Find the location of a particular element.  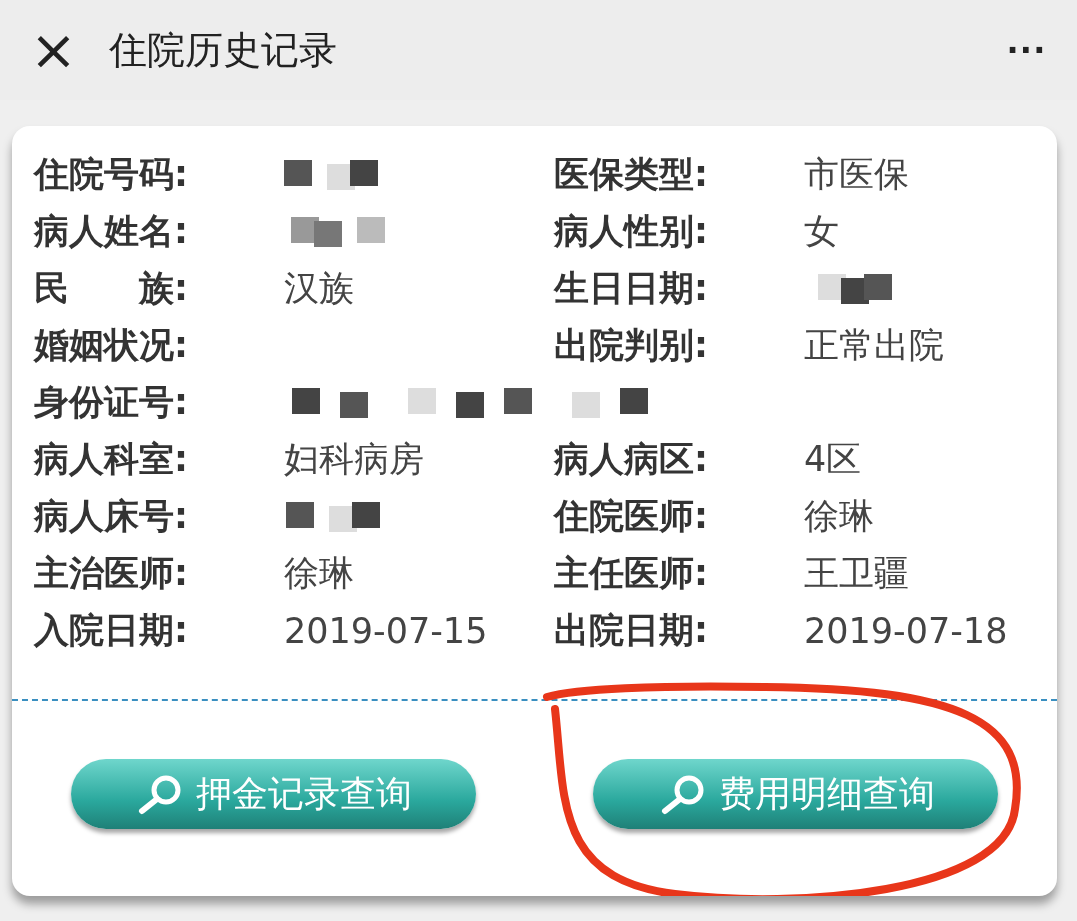

field-label: 民 族: is located at coordinates (111, 288).